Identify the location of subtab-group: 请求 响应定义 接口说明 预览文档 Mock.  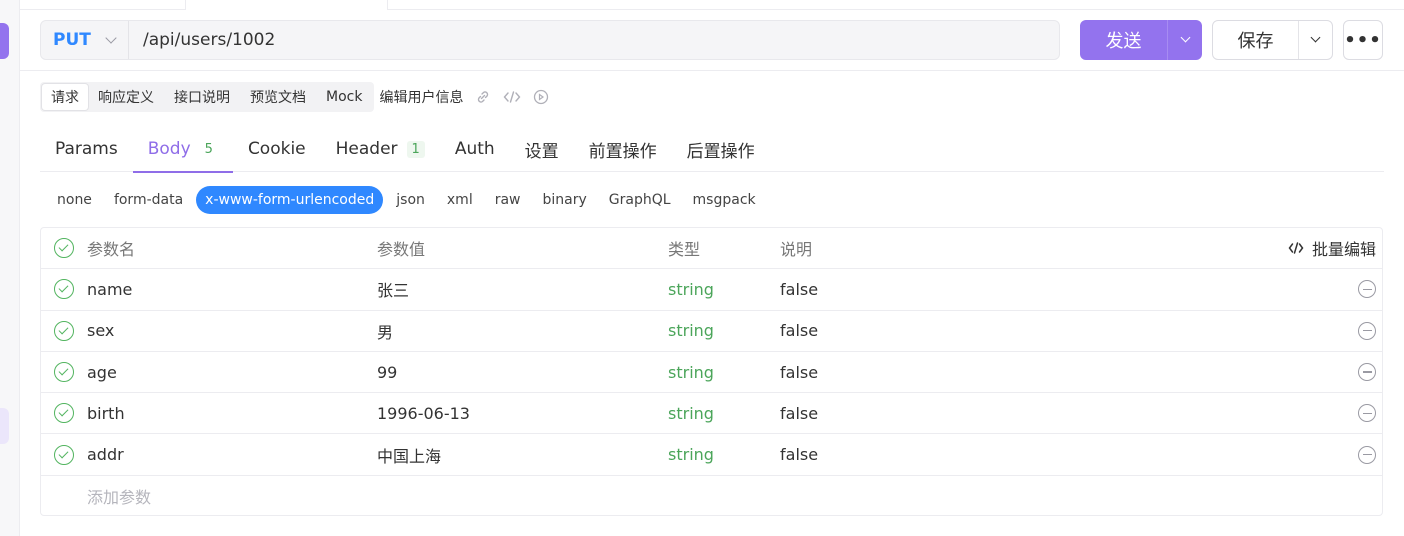
(207, 97).